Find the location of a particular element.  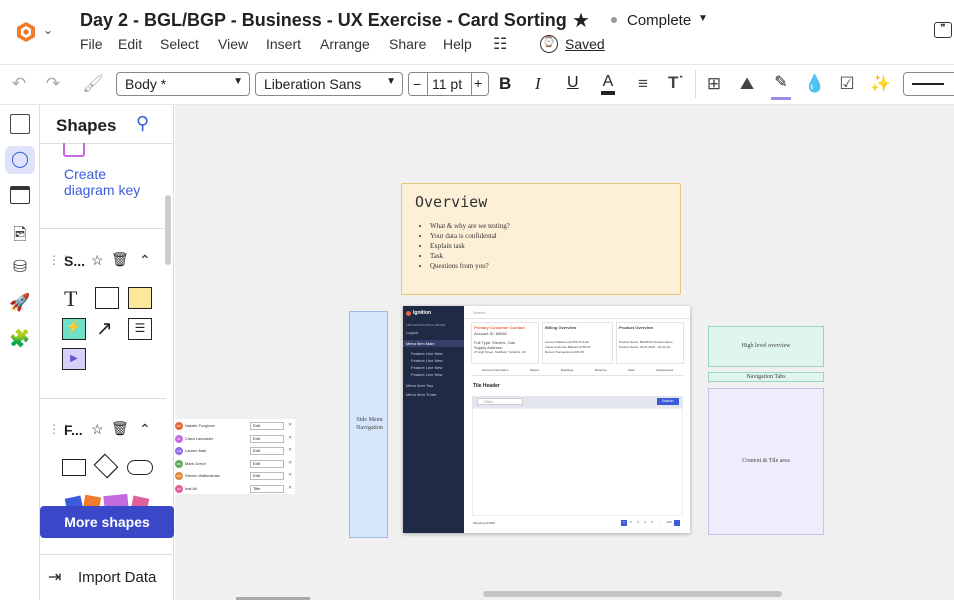

collaborator-row: CL Clara Lancaster Edit ✕ is located at coordinates (235, 439).